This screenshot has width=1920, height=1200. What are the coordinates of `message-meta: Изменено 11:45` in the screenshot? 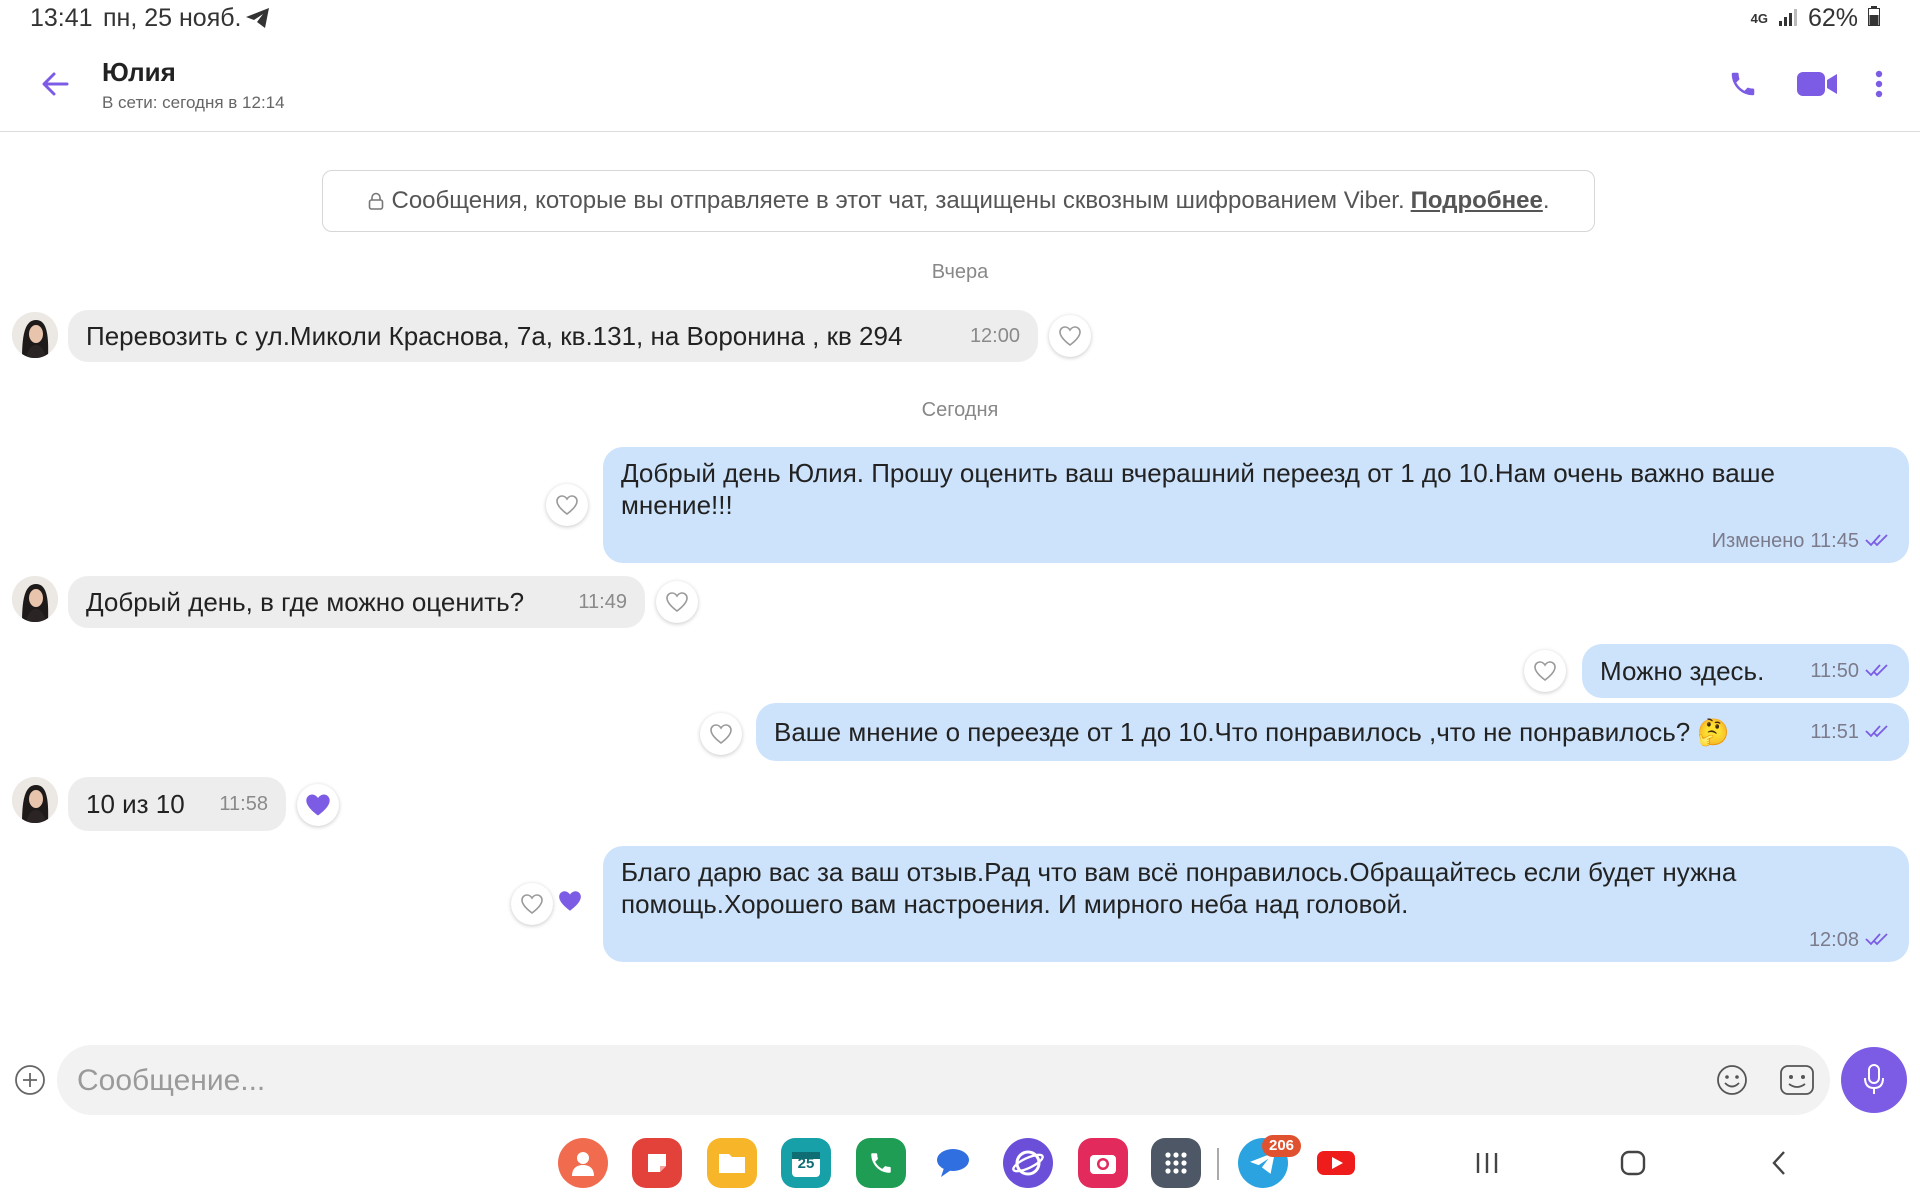 It's located at (1801, 541).